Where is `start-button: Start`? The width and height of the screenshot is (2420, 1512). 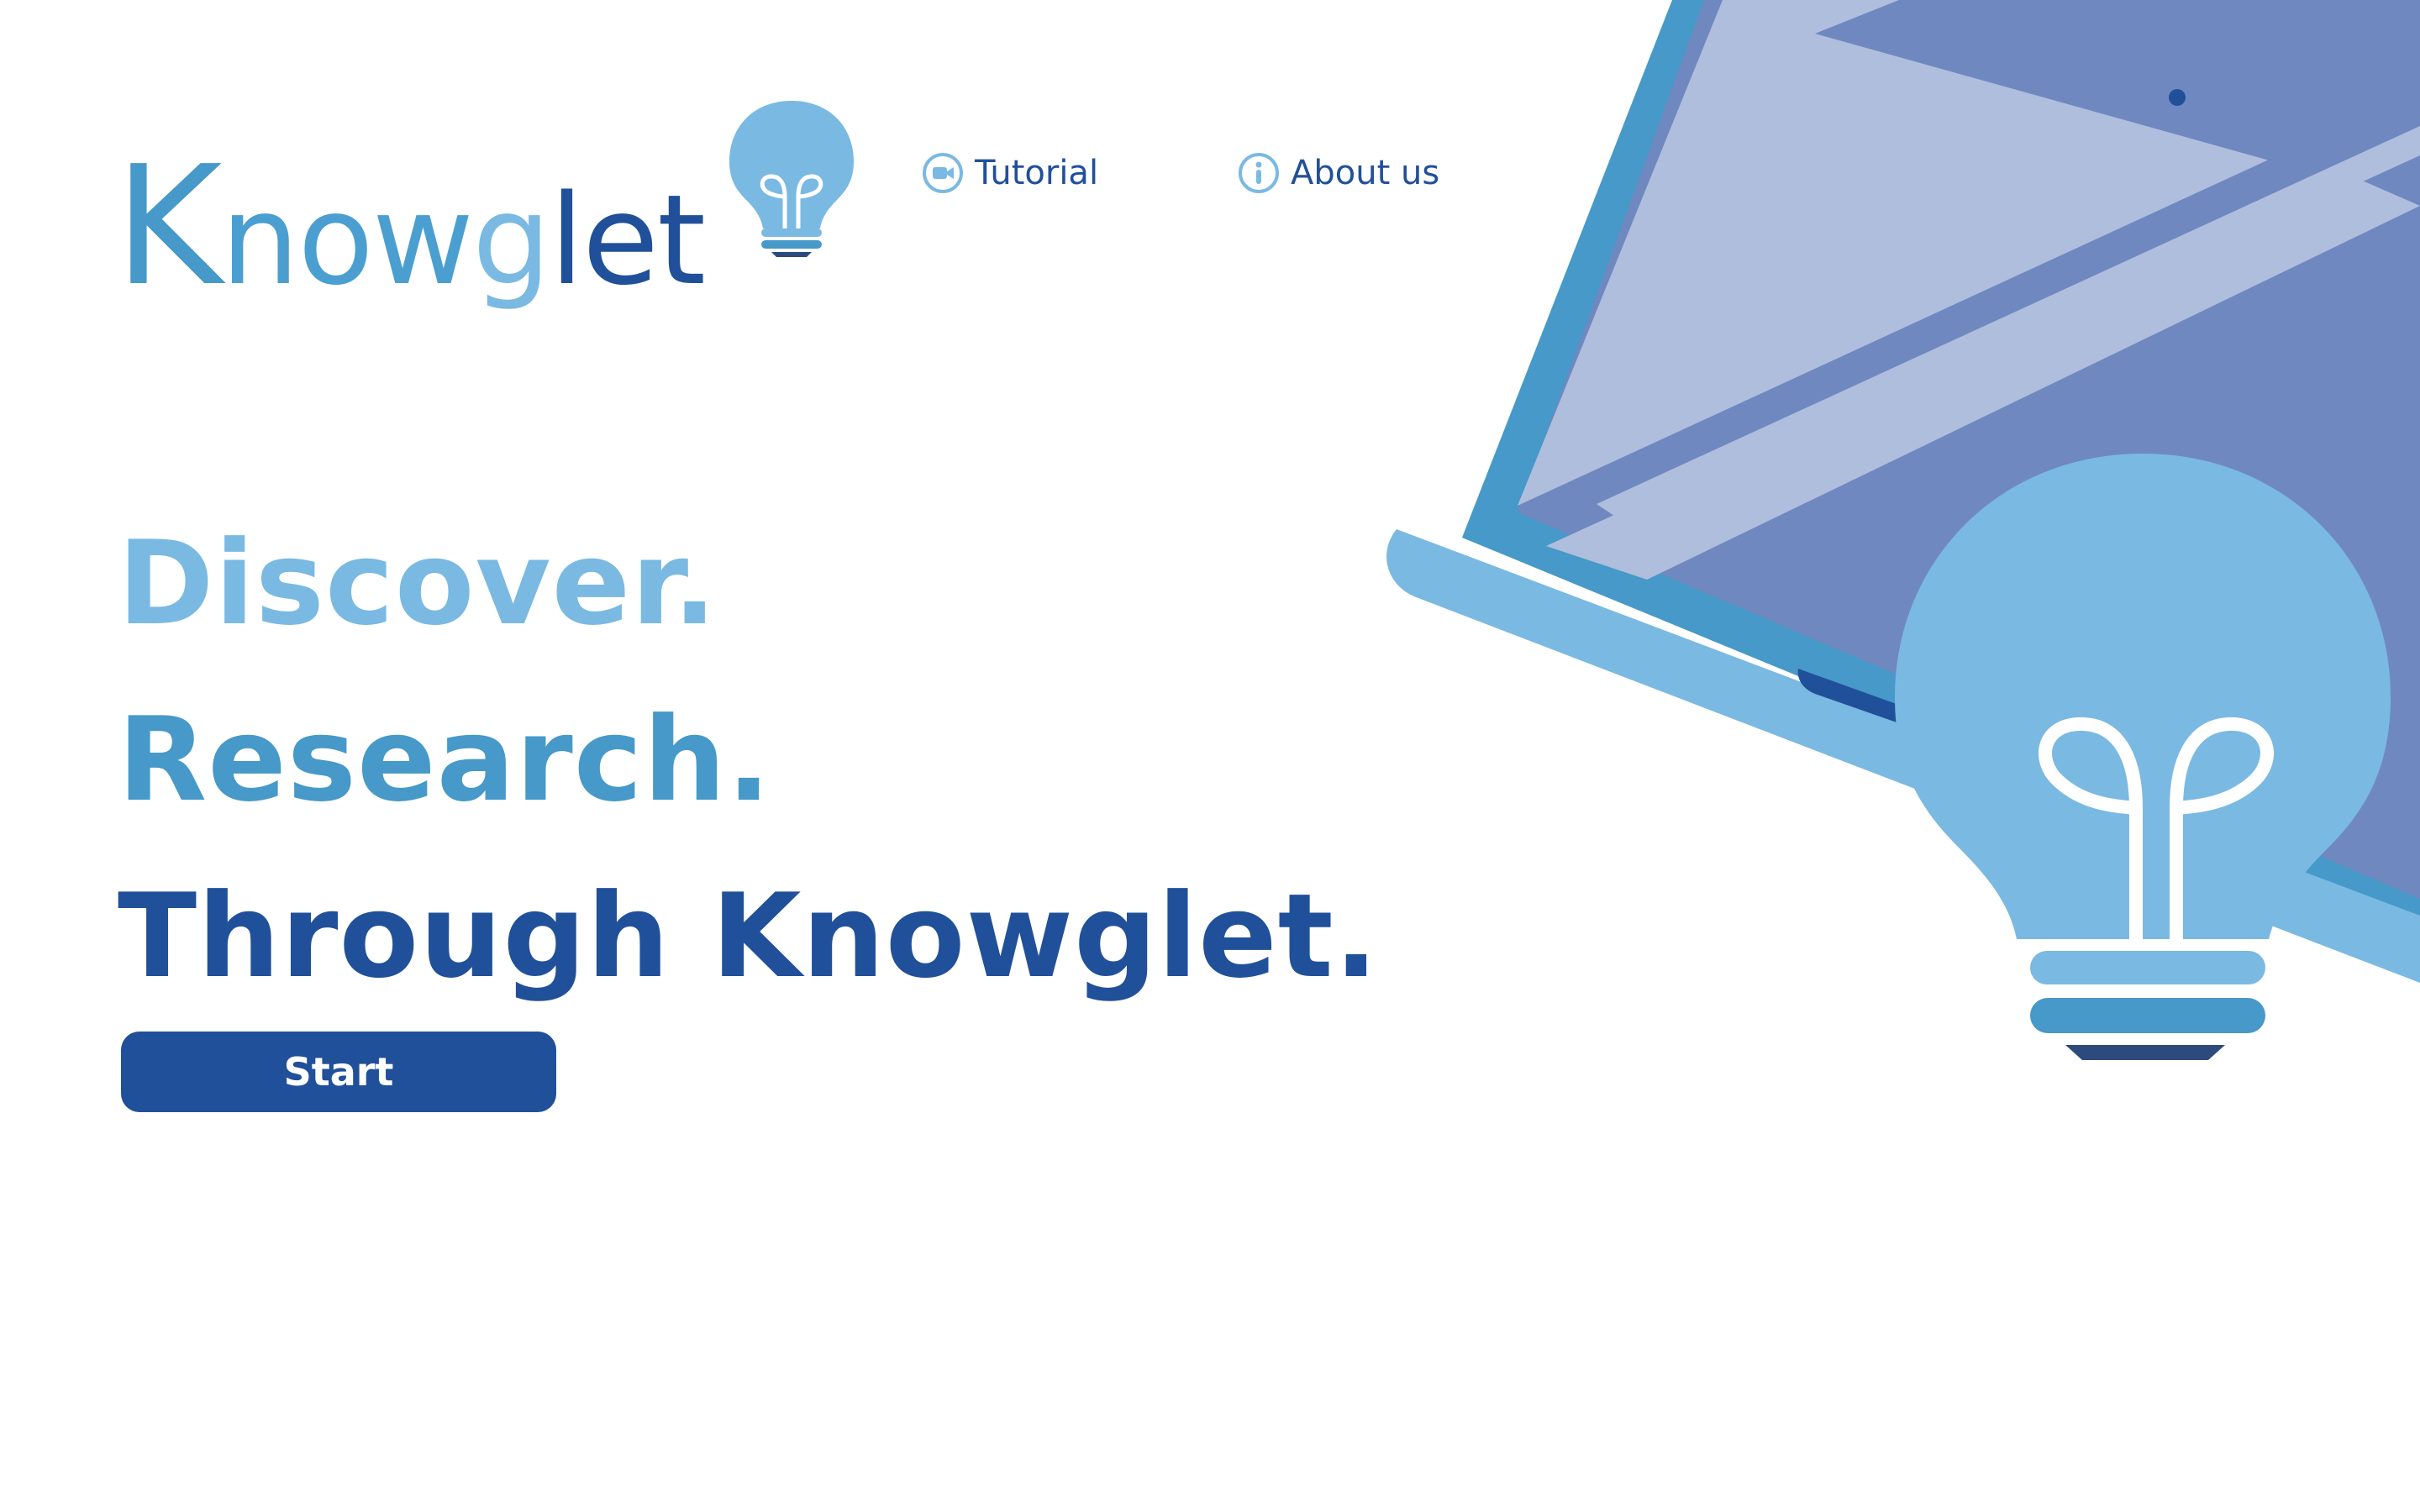 start-button: Start is located at coordinates (338, 1072).